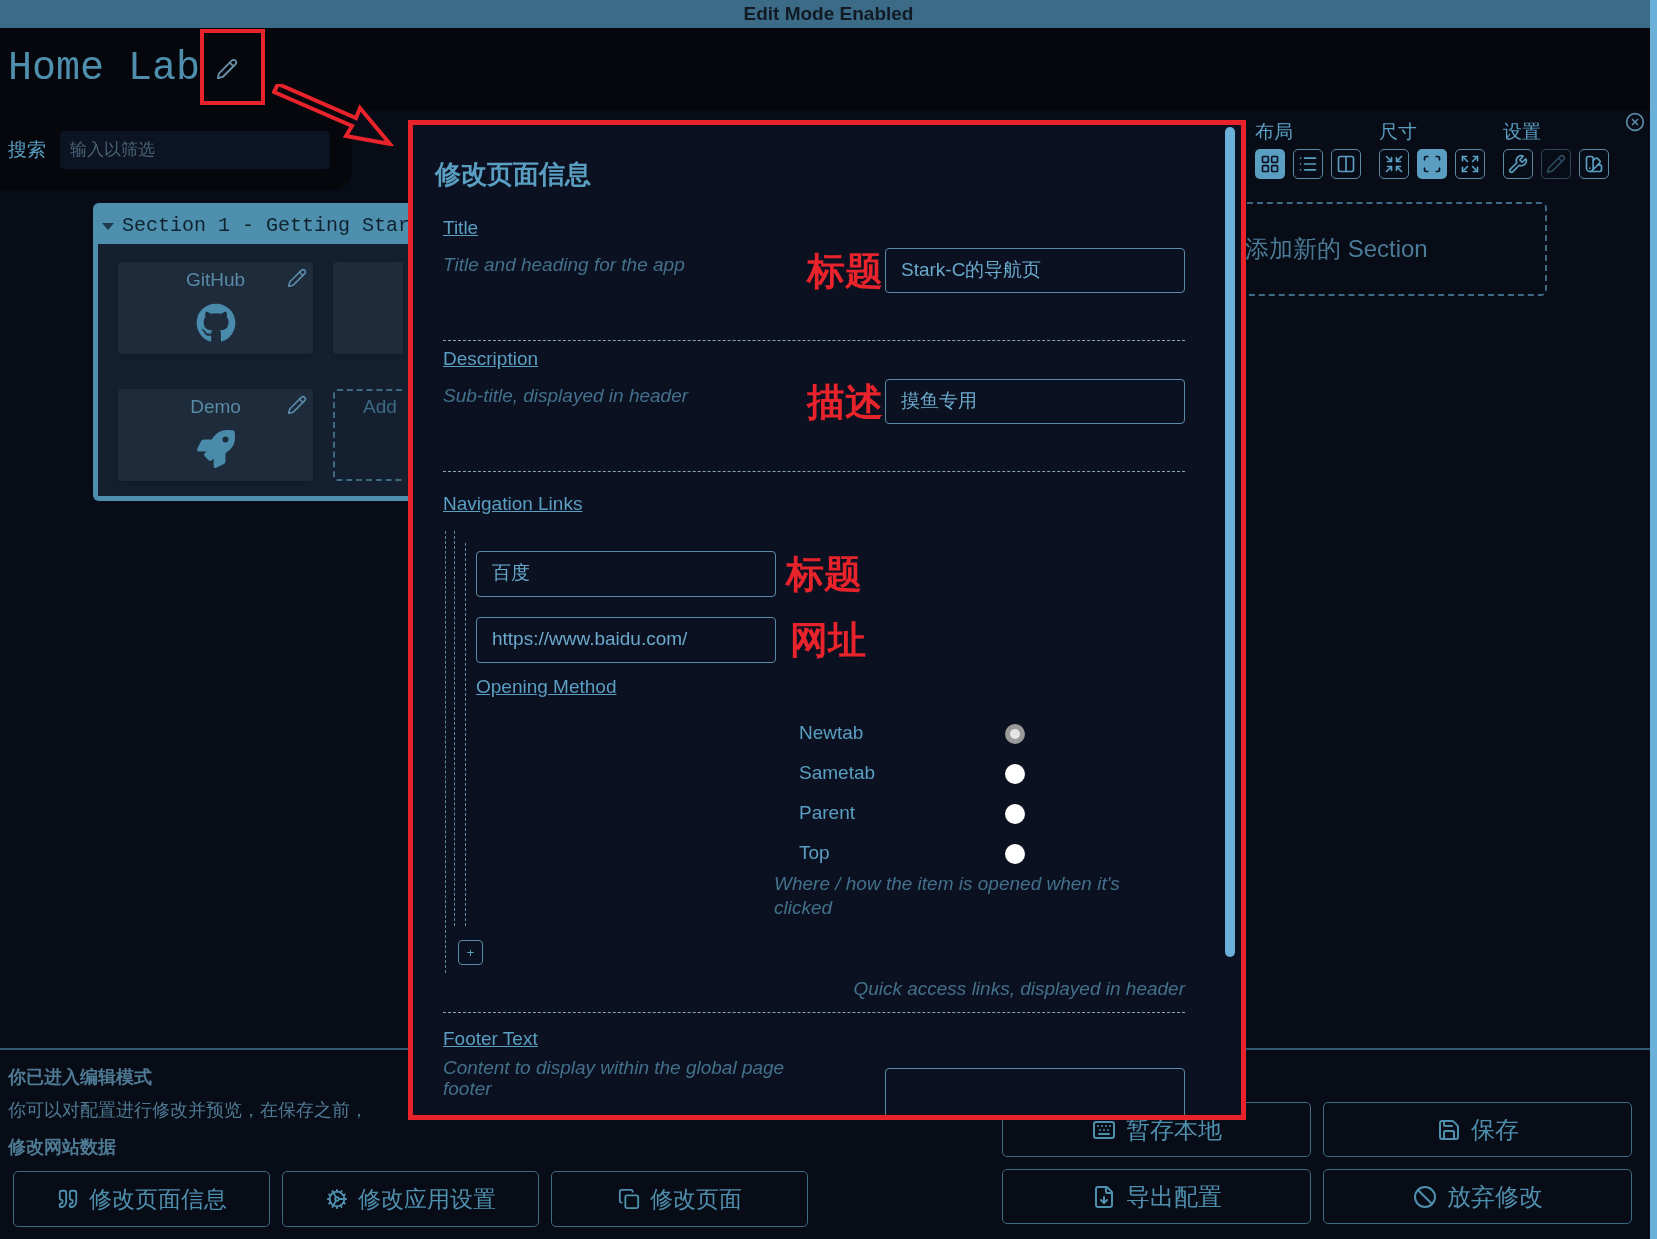  I want to click on frame-icon, so click(1432, 163).